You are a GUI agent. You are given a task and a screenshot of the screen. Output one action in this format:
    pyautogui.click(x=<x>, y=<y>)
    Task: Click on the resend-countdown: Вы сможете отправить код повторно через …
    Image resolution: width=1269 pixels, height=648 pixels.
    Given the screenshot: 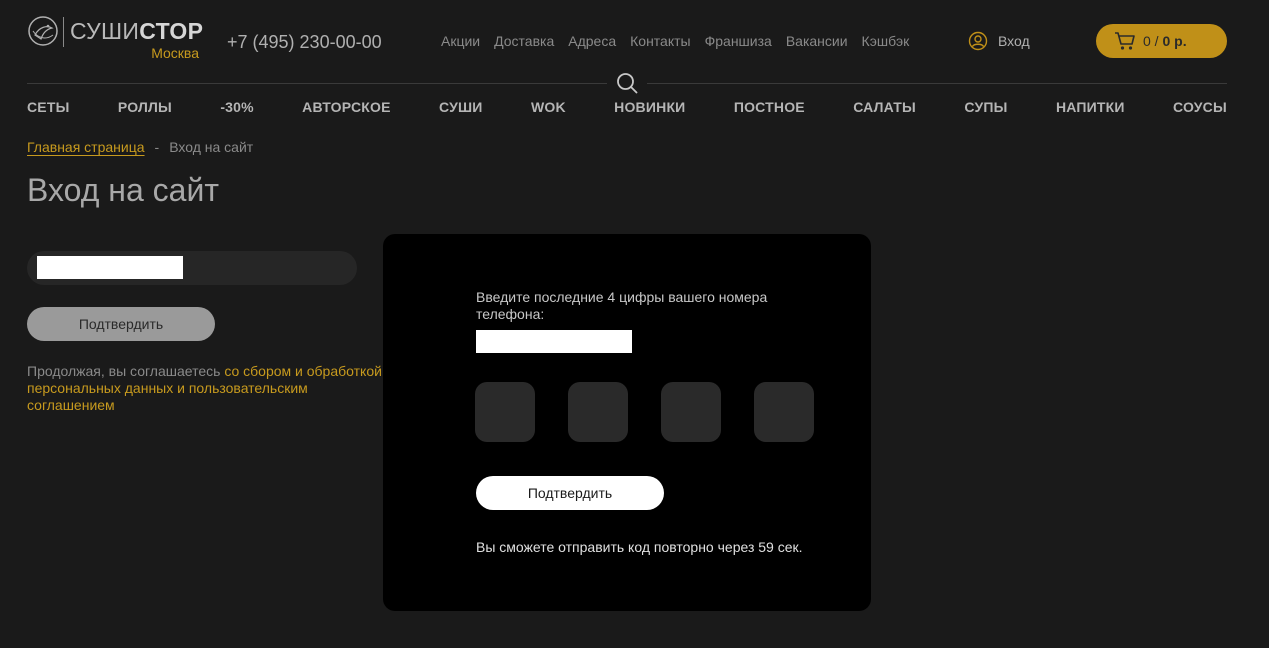 What is the action you would take?
    pyautogui.click(x=639, y=547)
    